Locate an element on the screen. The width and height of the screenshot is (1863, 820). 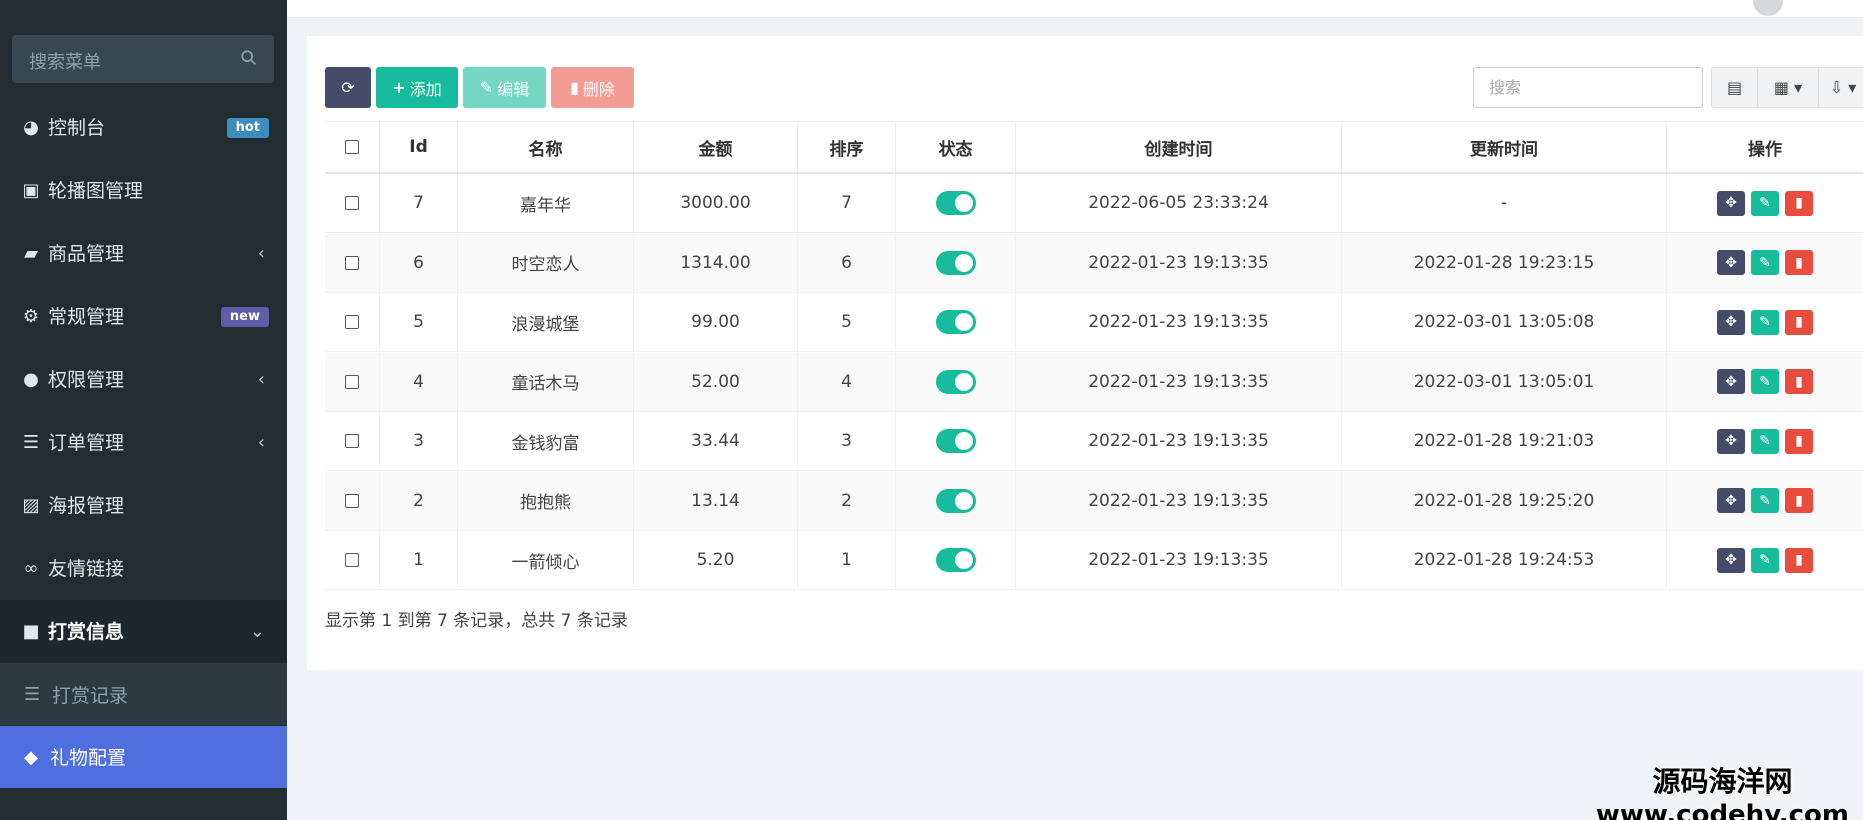
sidebar-item-gift-config: ◆ 礼物配置 is located at coordinates (143, 757).